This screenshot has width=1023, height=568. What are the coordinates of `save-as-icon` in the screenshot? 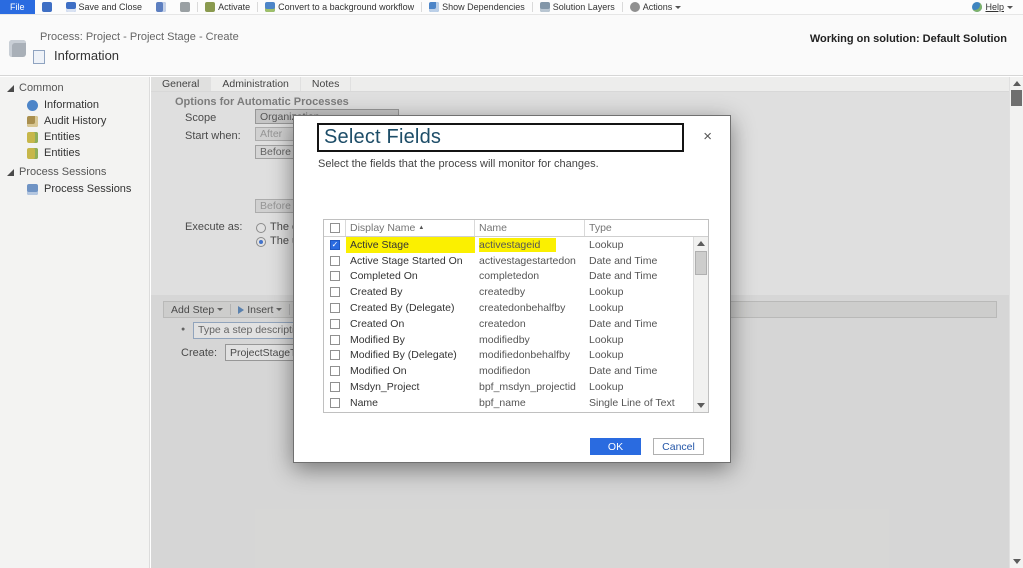 It's located at (161, 7).